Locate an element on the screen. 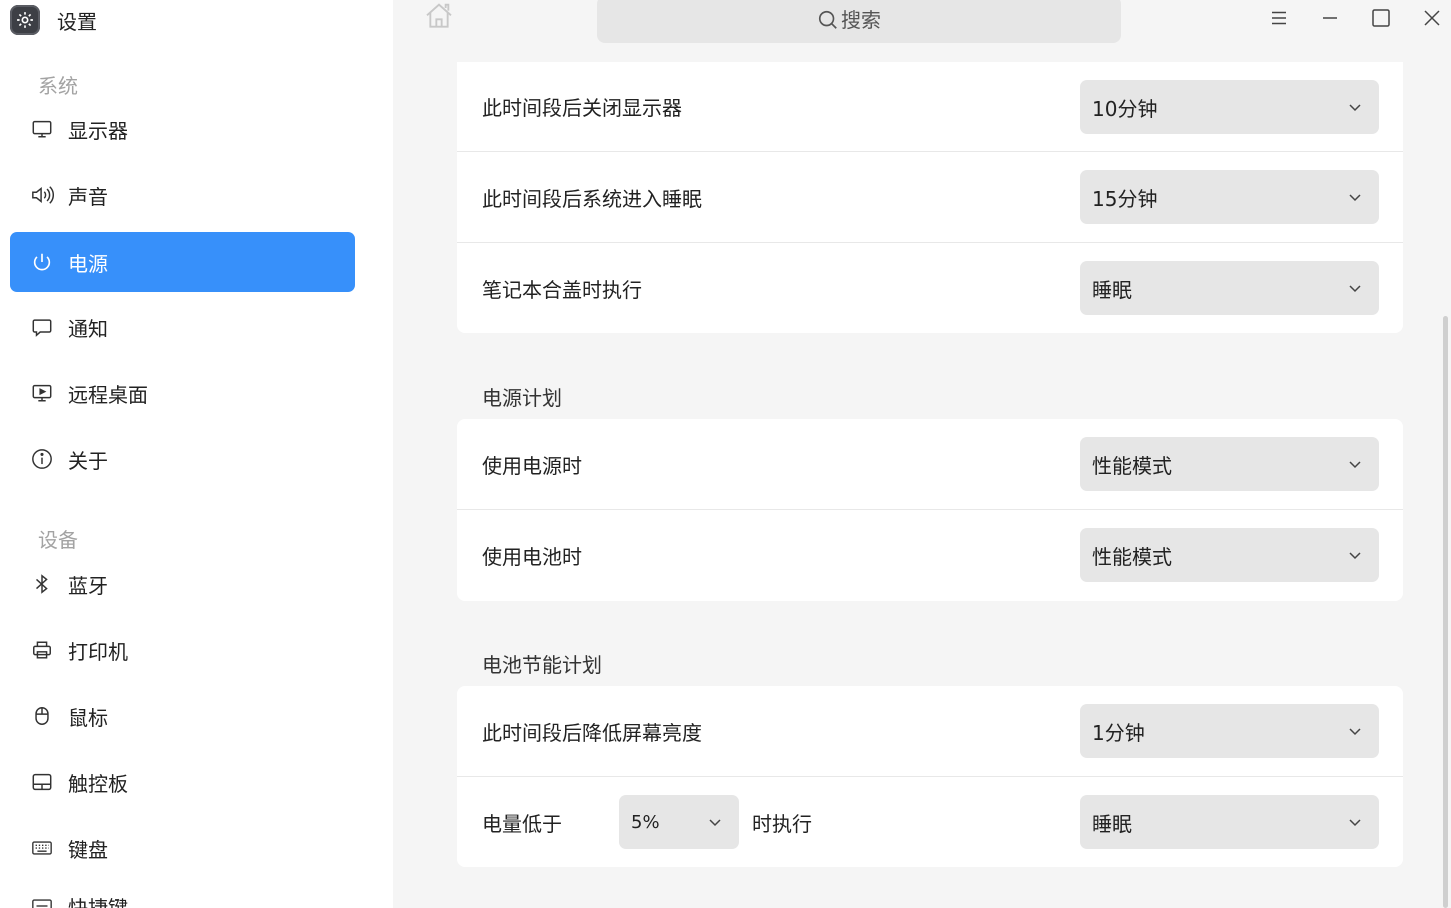 The height and width of the screenshot is (908, 1451). select-value: 15分钟 is located at coordinates (1125, 198).